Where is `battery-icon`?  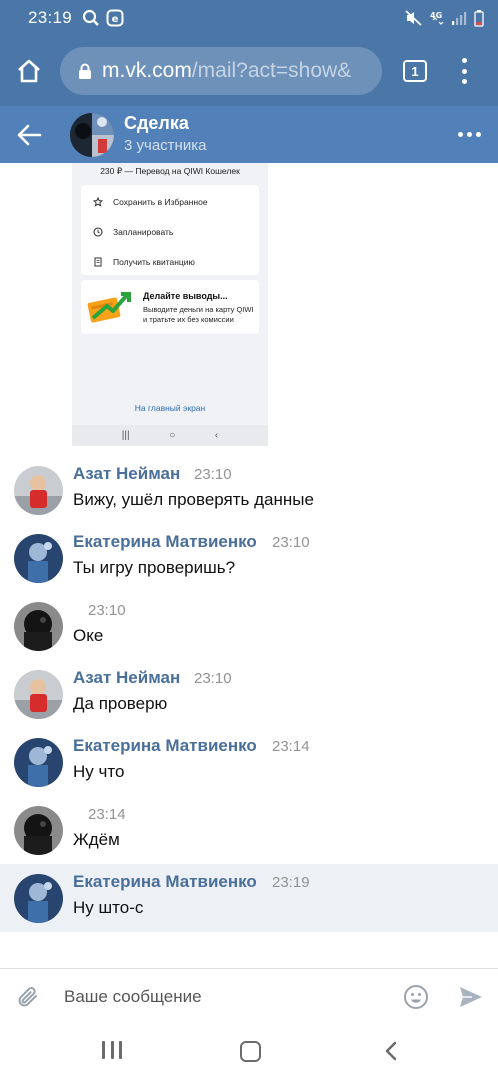 battery-icon is located at coordinates (479, 18).